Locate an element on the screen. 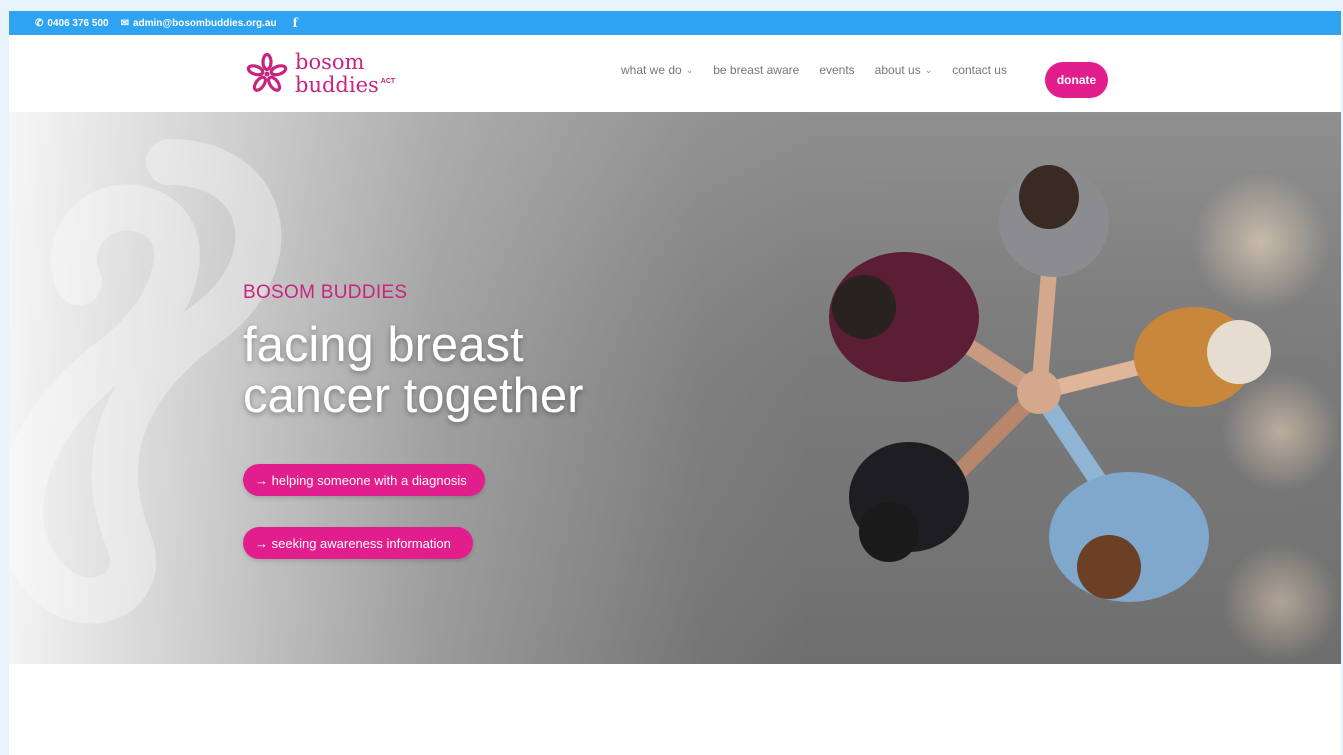 The width and height of the screenshot is (1343, 755). nav-item-label: about us is located at coordinates (897, 70).